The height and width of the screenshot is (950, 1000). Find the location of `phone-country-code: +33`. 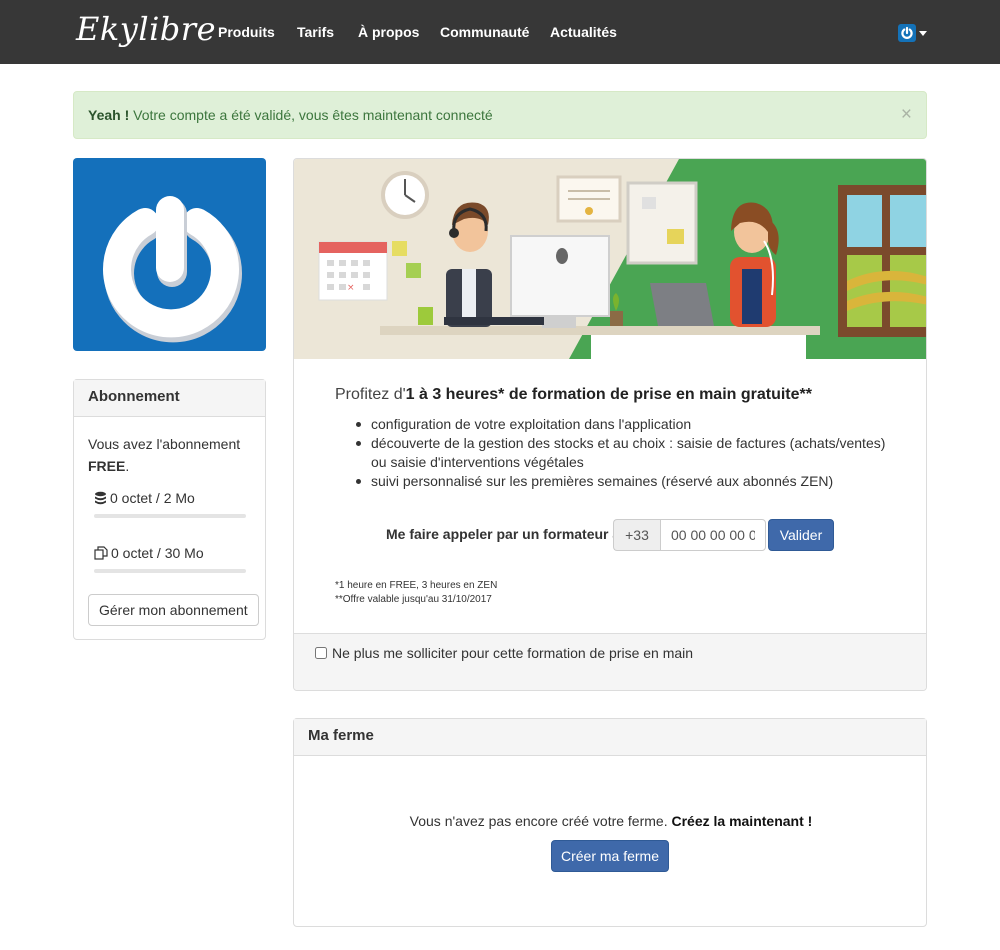

phone-country-code: +33 is located at coordinates (636, 535).